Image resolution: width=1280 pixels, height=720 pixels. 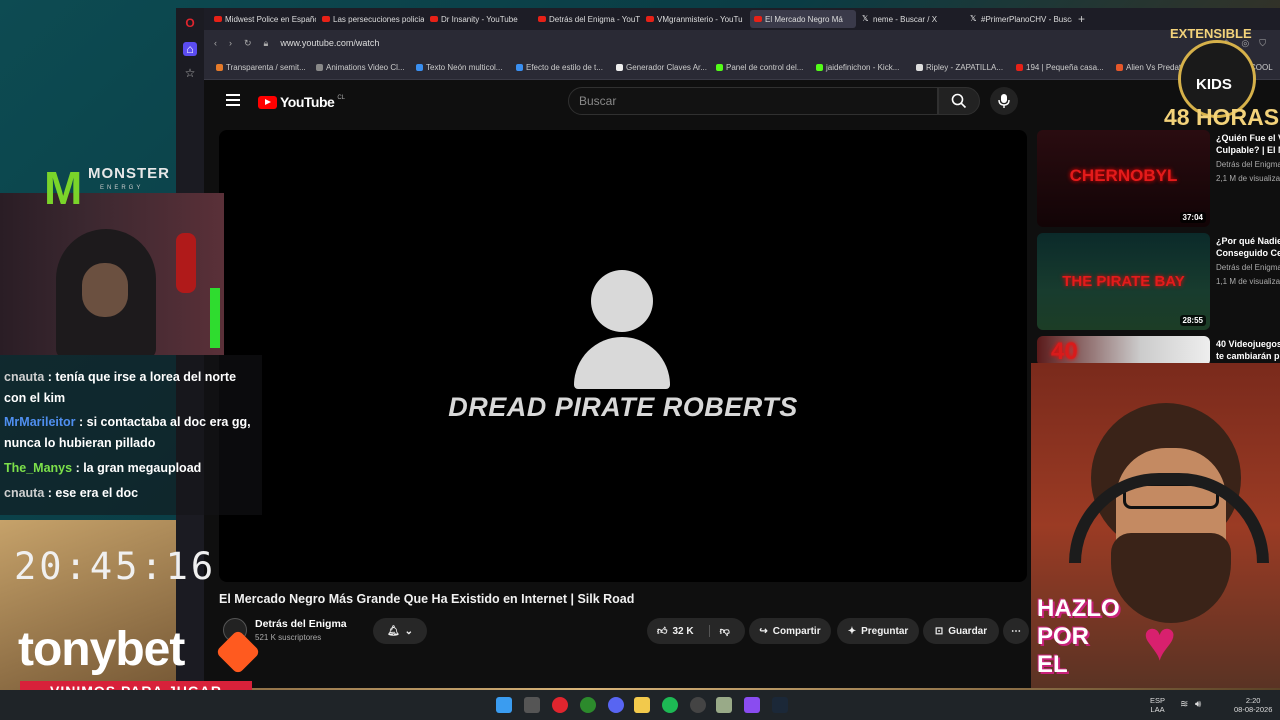 I want to click on home-icon: ⌂, so click(x=190, y=49).